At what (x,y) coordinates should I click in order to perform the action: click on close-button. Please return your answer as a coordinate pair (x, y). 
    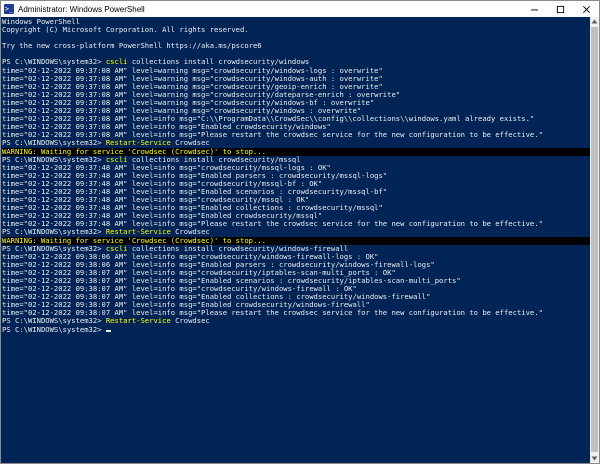
    Looking at the image, I should click on (586, 9).